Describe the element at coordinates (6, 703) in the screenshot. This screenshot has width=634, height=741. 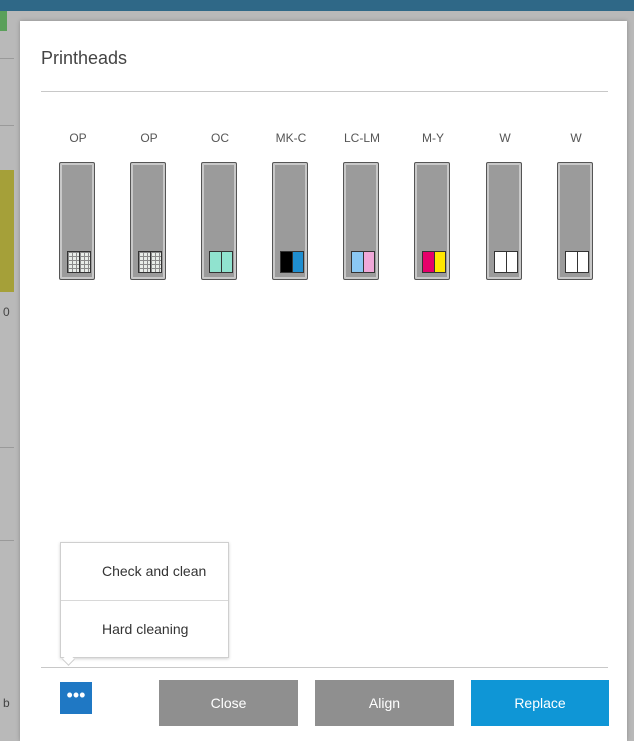
I see `background-text: b` at that location.